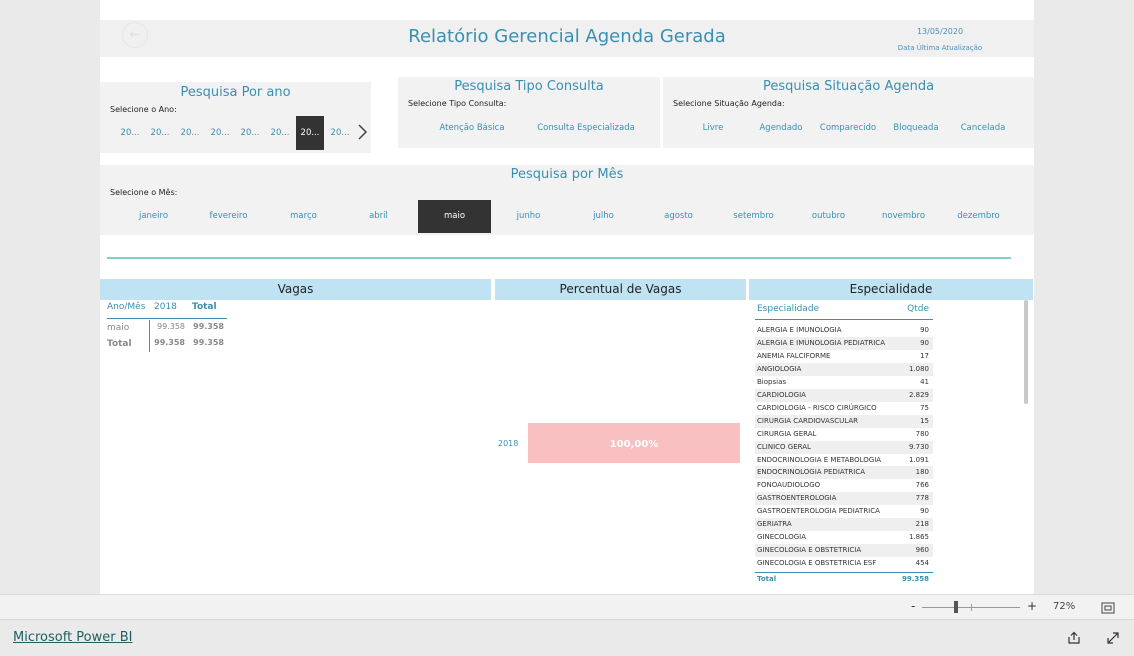  What do you see at coordinates (528, 216) in the screenshot?
I see `month-option: junho` at bounding box center [528, 216].